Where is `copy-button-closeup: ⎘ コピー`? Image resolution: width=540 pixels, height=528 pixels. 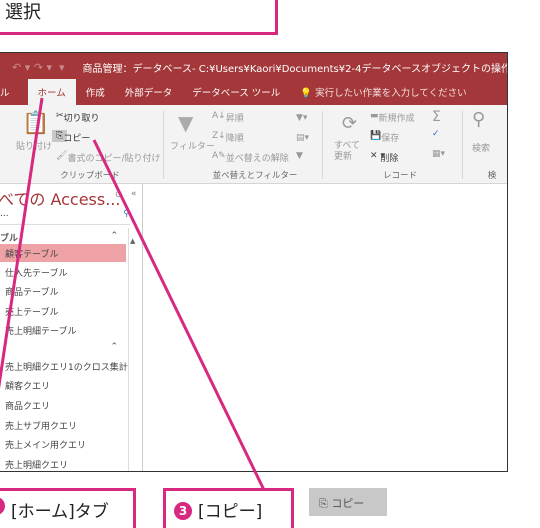
copy-button-closeup: ⎘ コピー is located at coordinates (348, 502).